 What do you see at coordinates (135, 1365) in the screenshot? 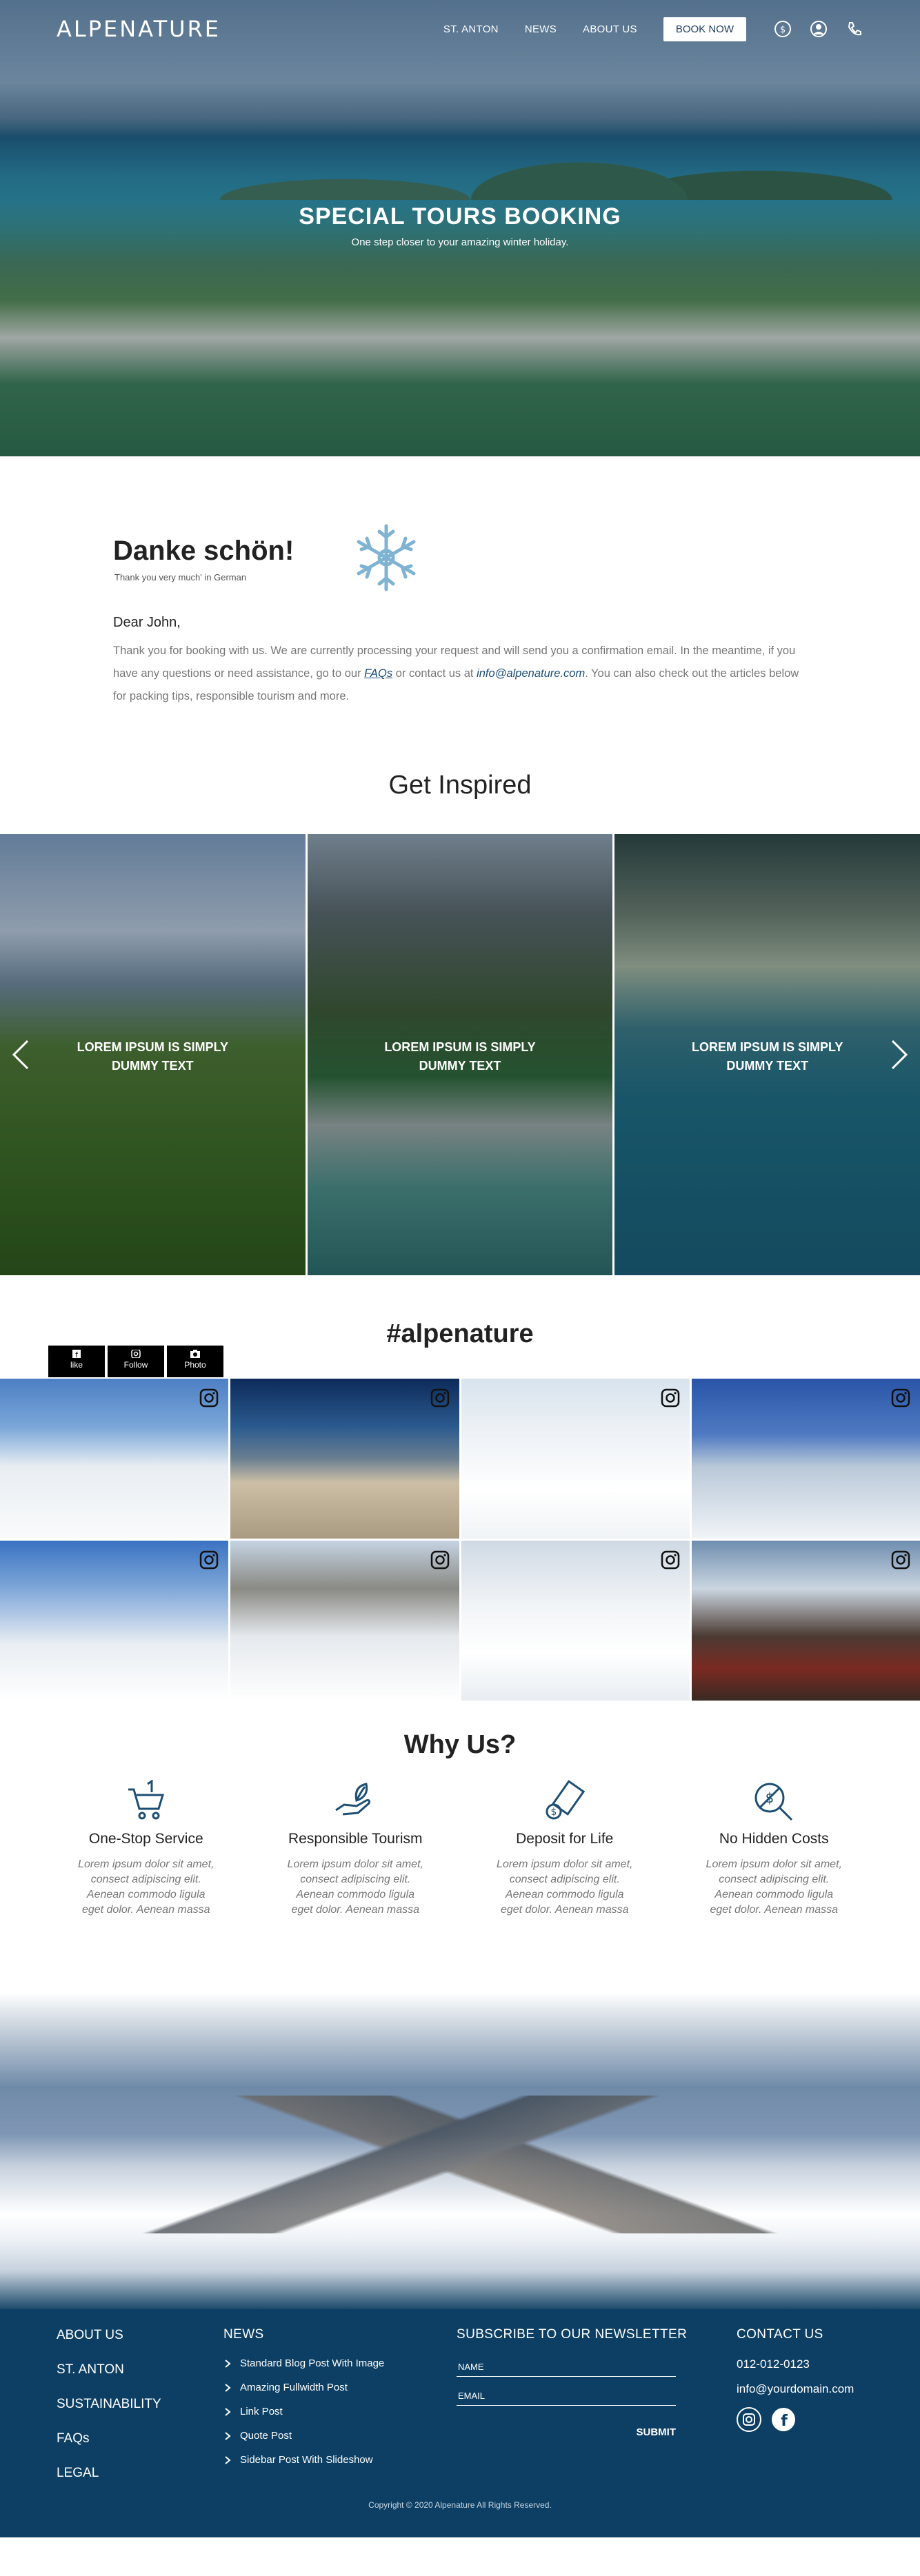
I see `follow-label: Follow` at bounding box center [135, 1365].